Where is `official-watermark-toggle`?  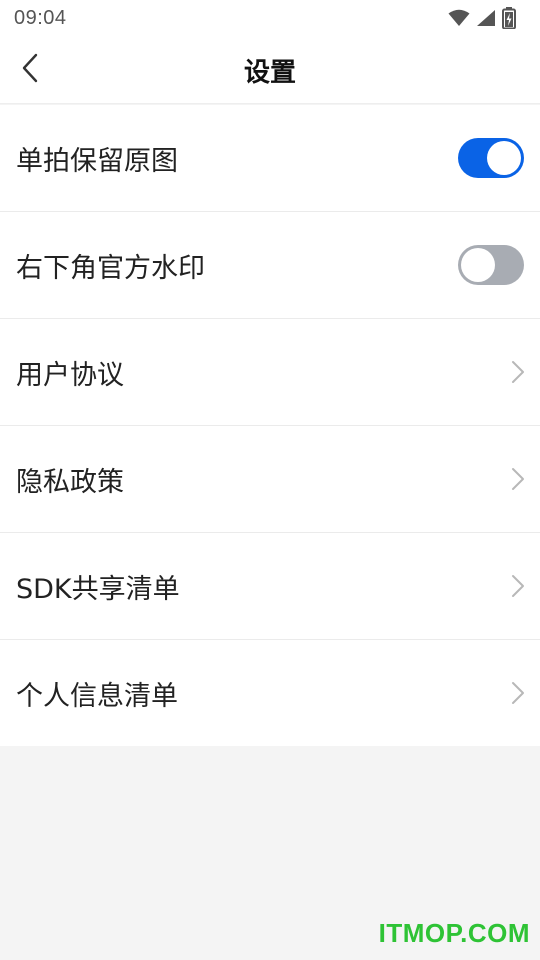
official-watermark-toggle is located at coordinates (491, 265).